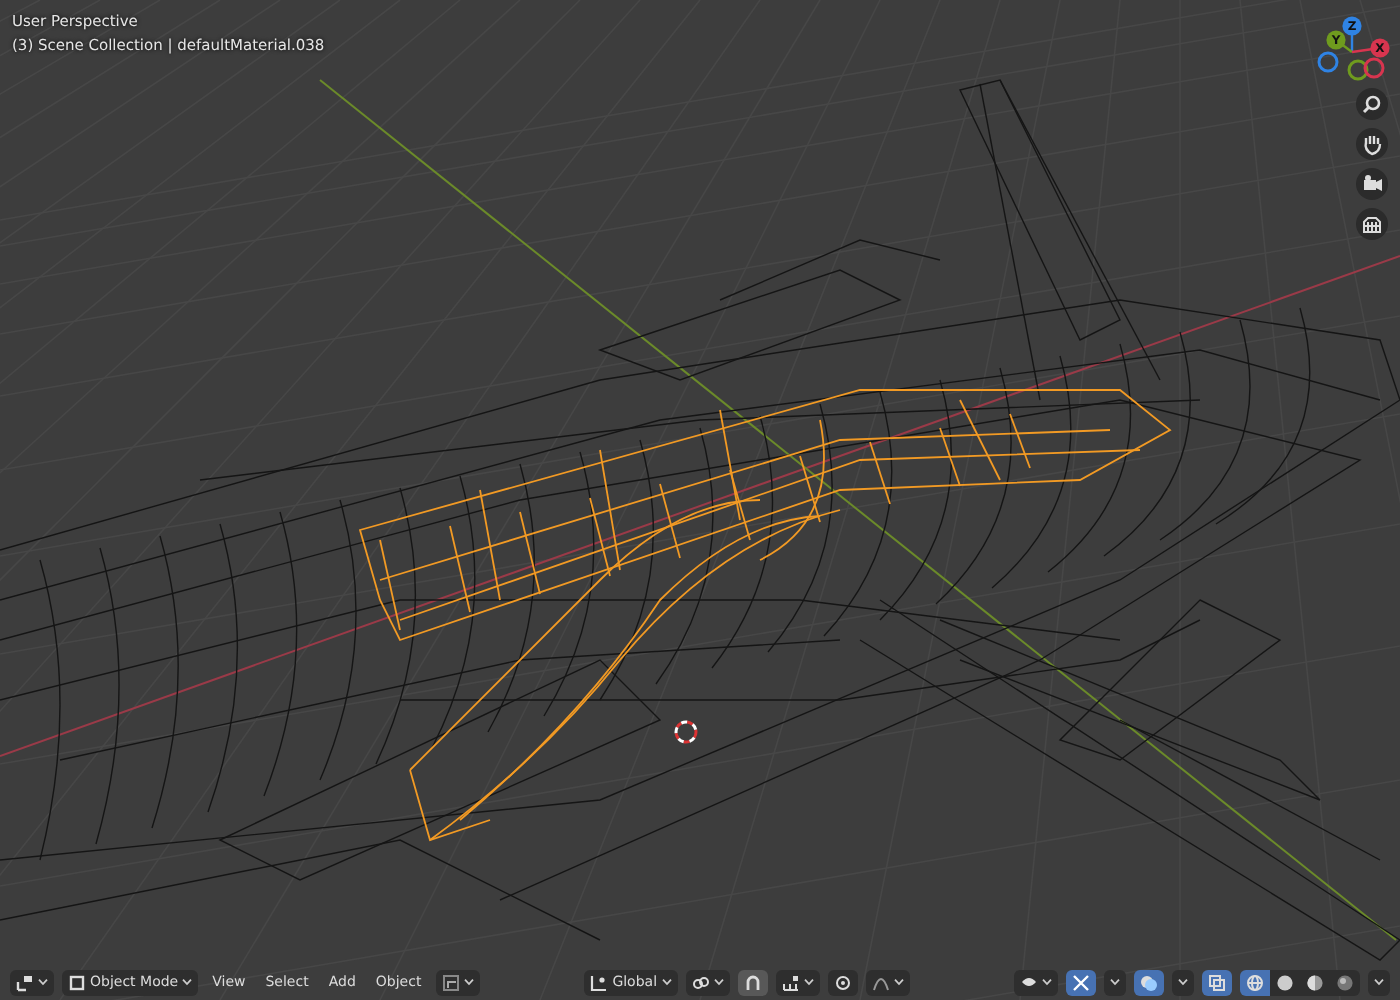  What do you see at coordinates (880, 982) in the screenshot?
I see `curve-icon` at bounding box center [880, 982].